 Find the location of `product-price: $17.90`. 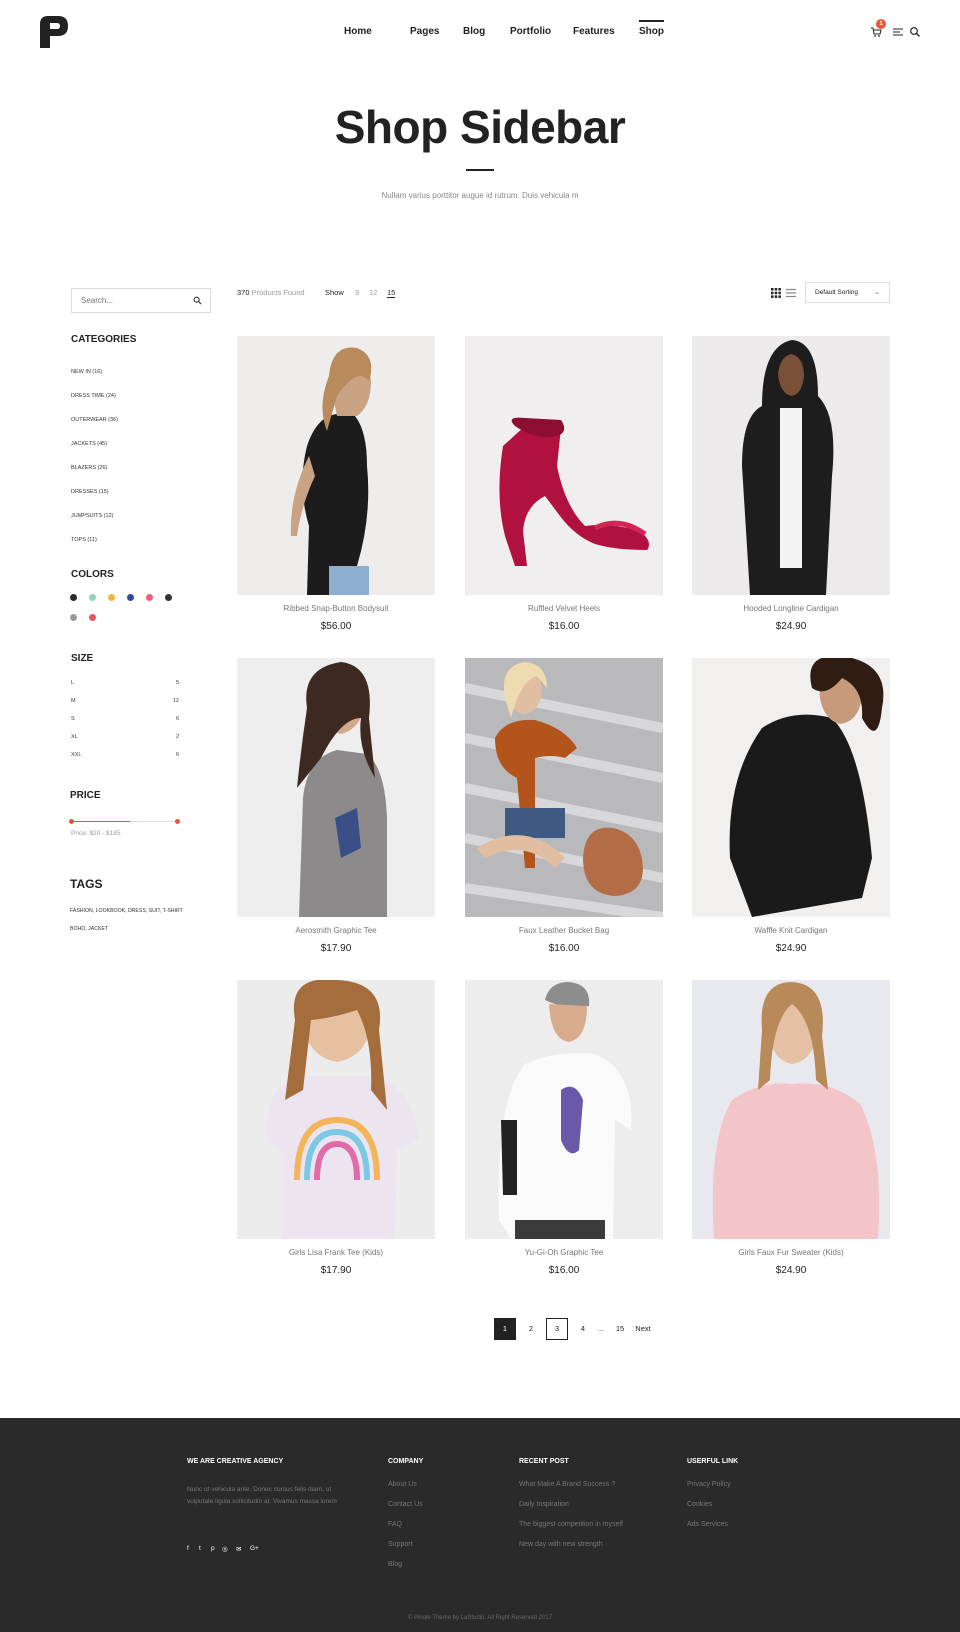

product-price: $17.90 is located at coordinates (336, 1270).